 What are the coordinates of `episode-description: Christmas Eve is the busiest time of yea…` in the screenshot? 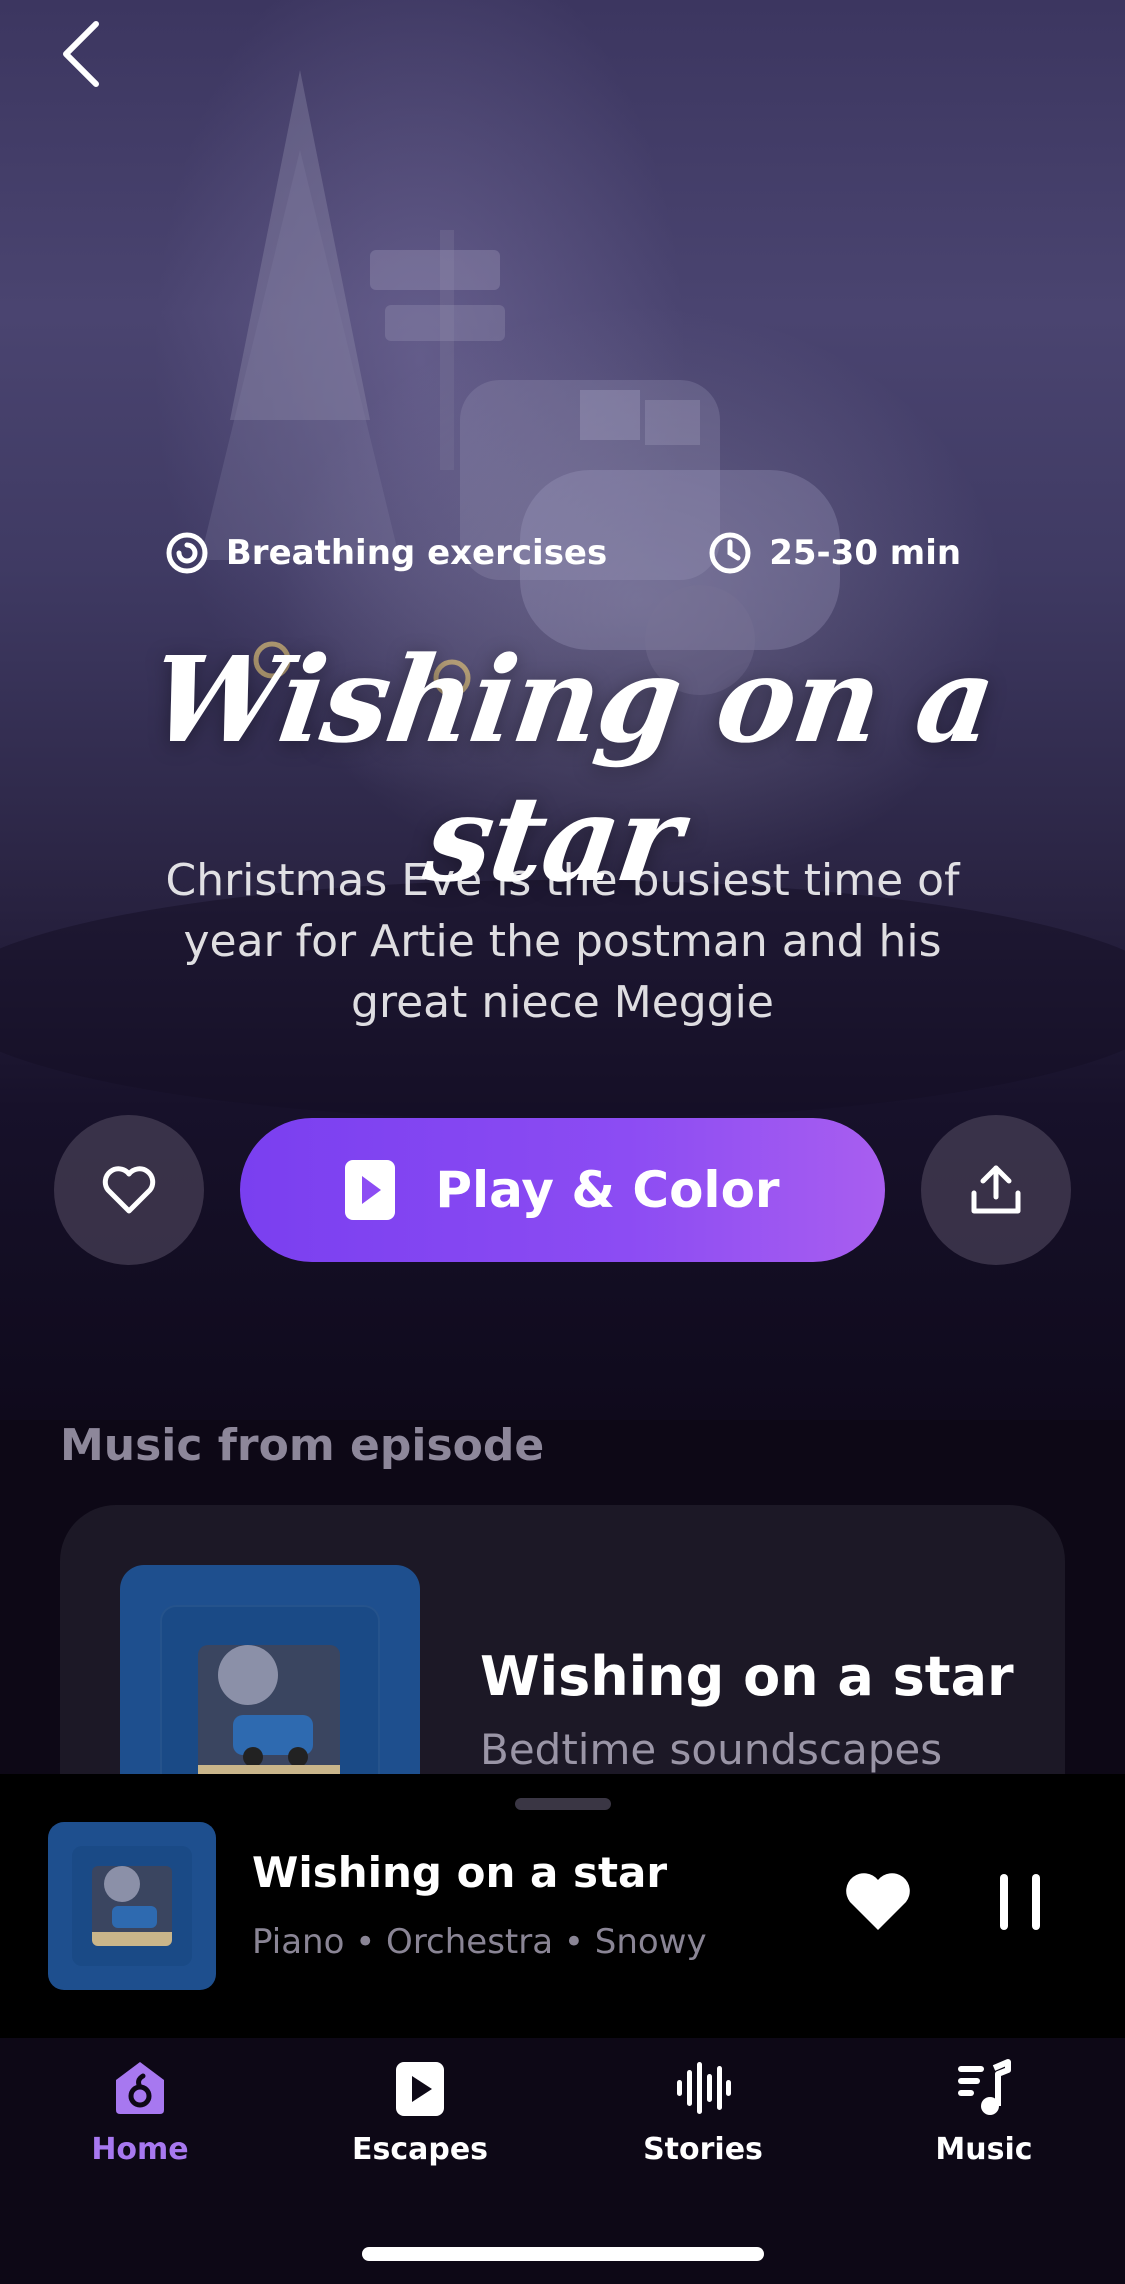 It's located at (562, 941).